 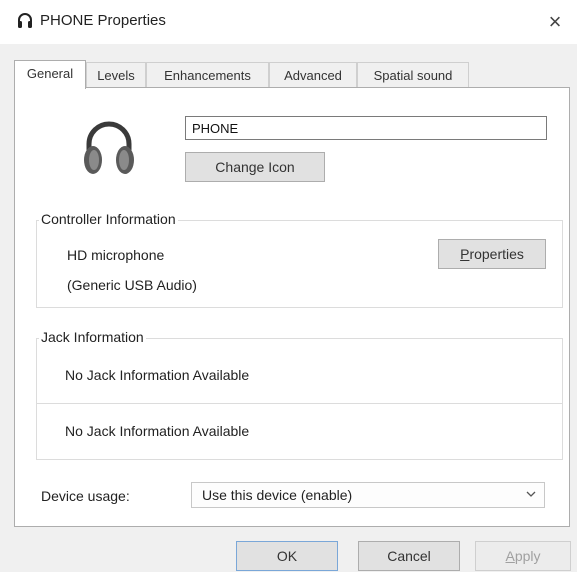 I want to click on properties-label-rest: roperties, so click(x=496, y=254).